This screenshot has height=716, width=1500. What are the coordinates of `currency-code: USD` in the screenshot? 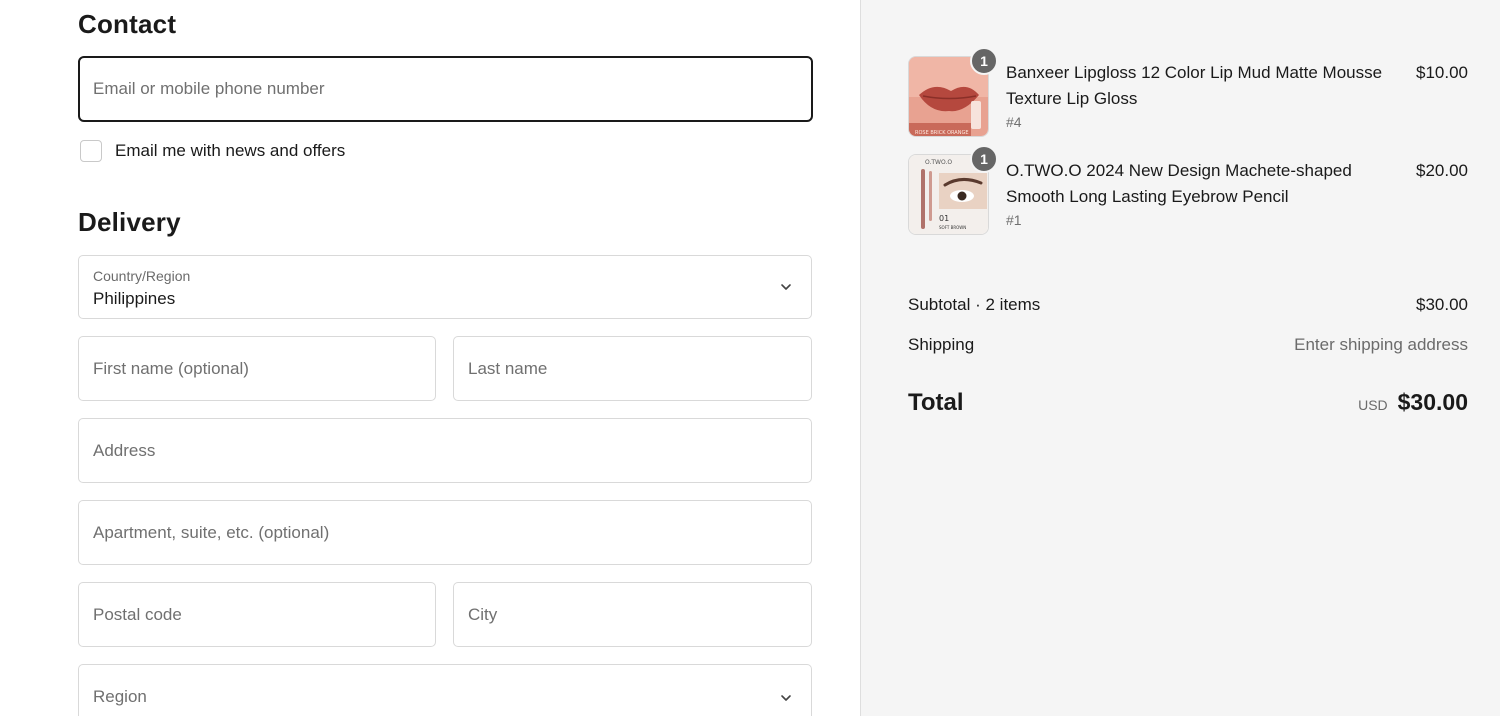 It's located at (1373, 405).